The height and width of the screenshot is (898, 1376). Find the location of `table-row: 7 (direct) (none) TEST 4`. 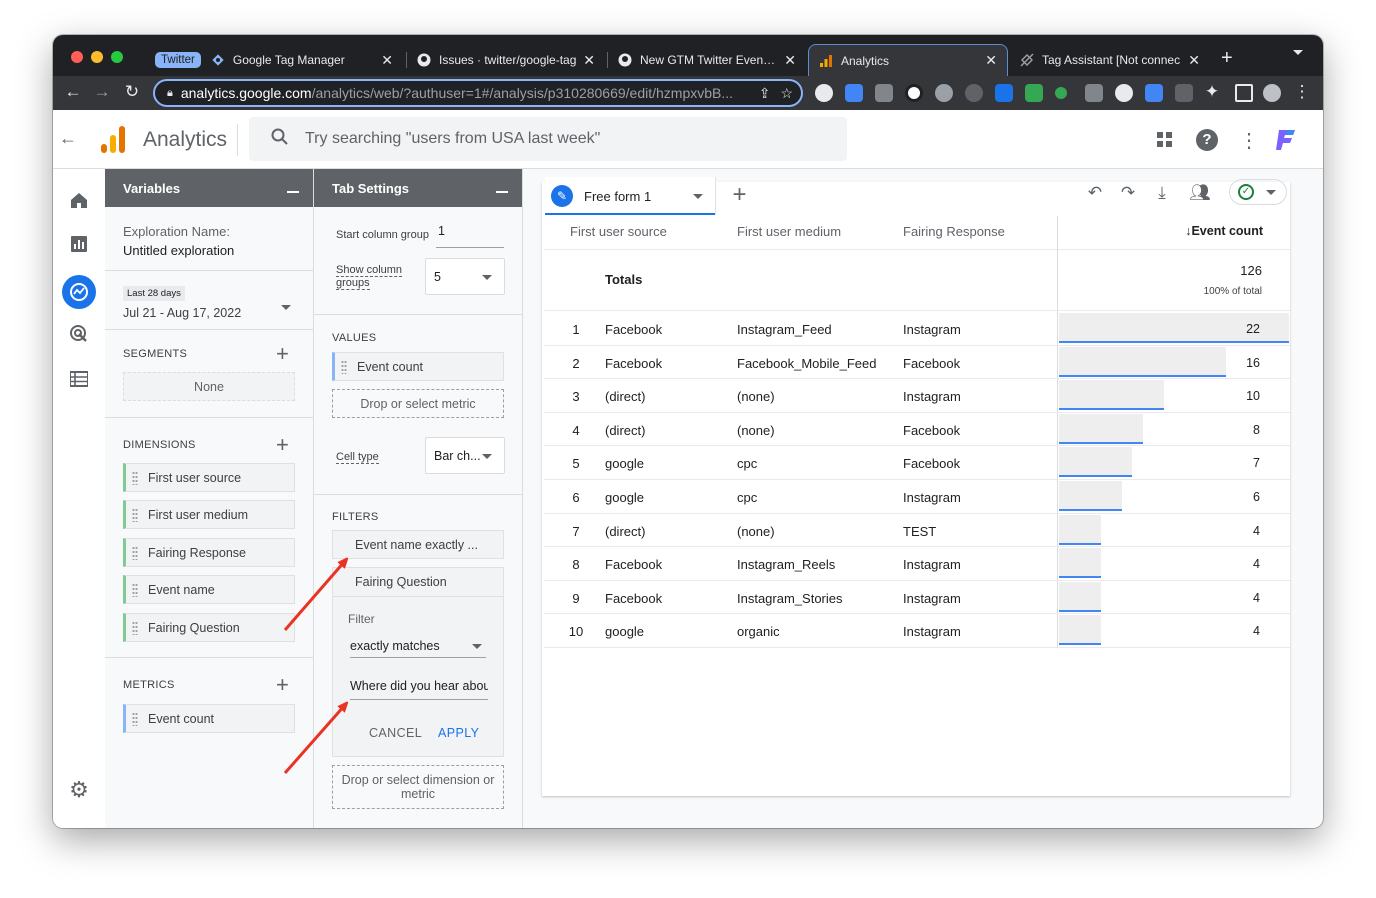

table-row: 7 (direct) (none) TEST 4 is located at coordinates (917, 531).